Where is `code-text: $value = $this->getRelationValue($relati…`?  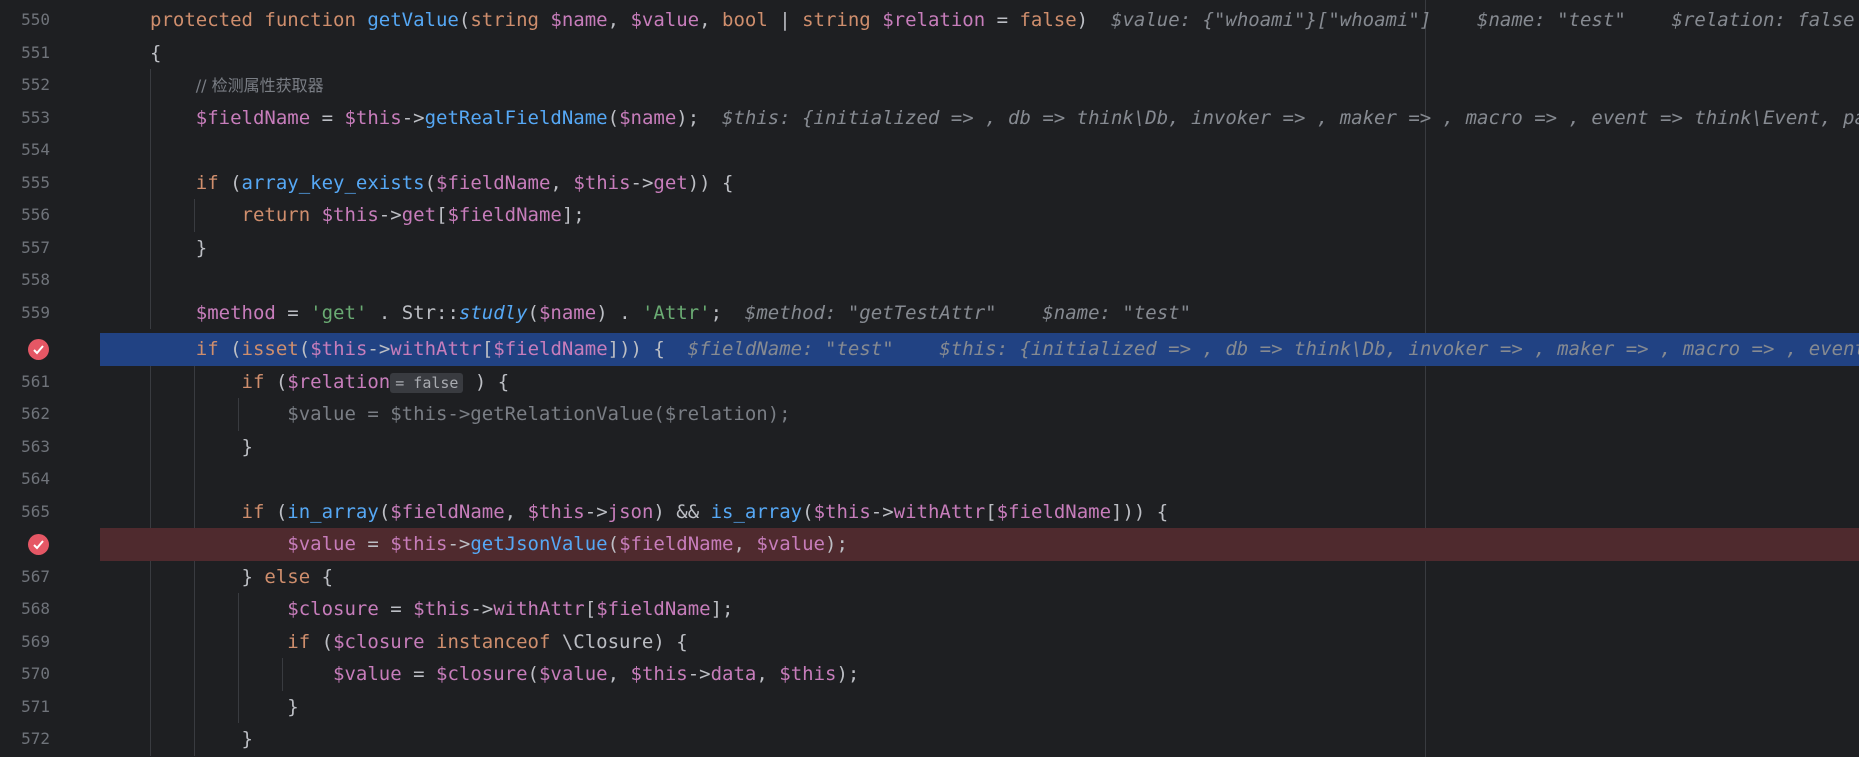
code-text: $value = $this->getRelationValue($relati… is located at coordinates (470, 414).